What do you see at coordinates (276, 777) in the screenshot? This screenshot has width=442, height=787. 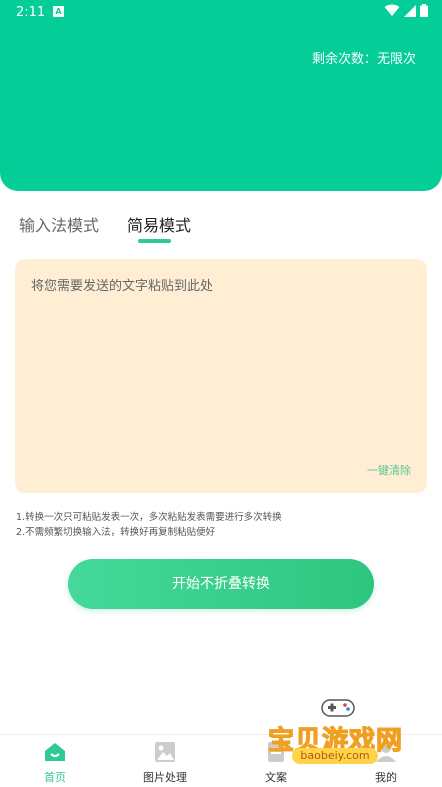 I see `nav-label-copywriting: 文案` at bounding box center [276, 777].